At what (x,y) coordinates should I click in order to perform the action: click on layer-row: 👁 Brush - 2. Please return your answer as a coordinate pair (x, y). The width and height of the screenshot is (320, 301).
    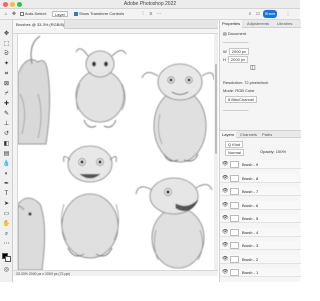
    Looking at the image, I should click on (260, 259).